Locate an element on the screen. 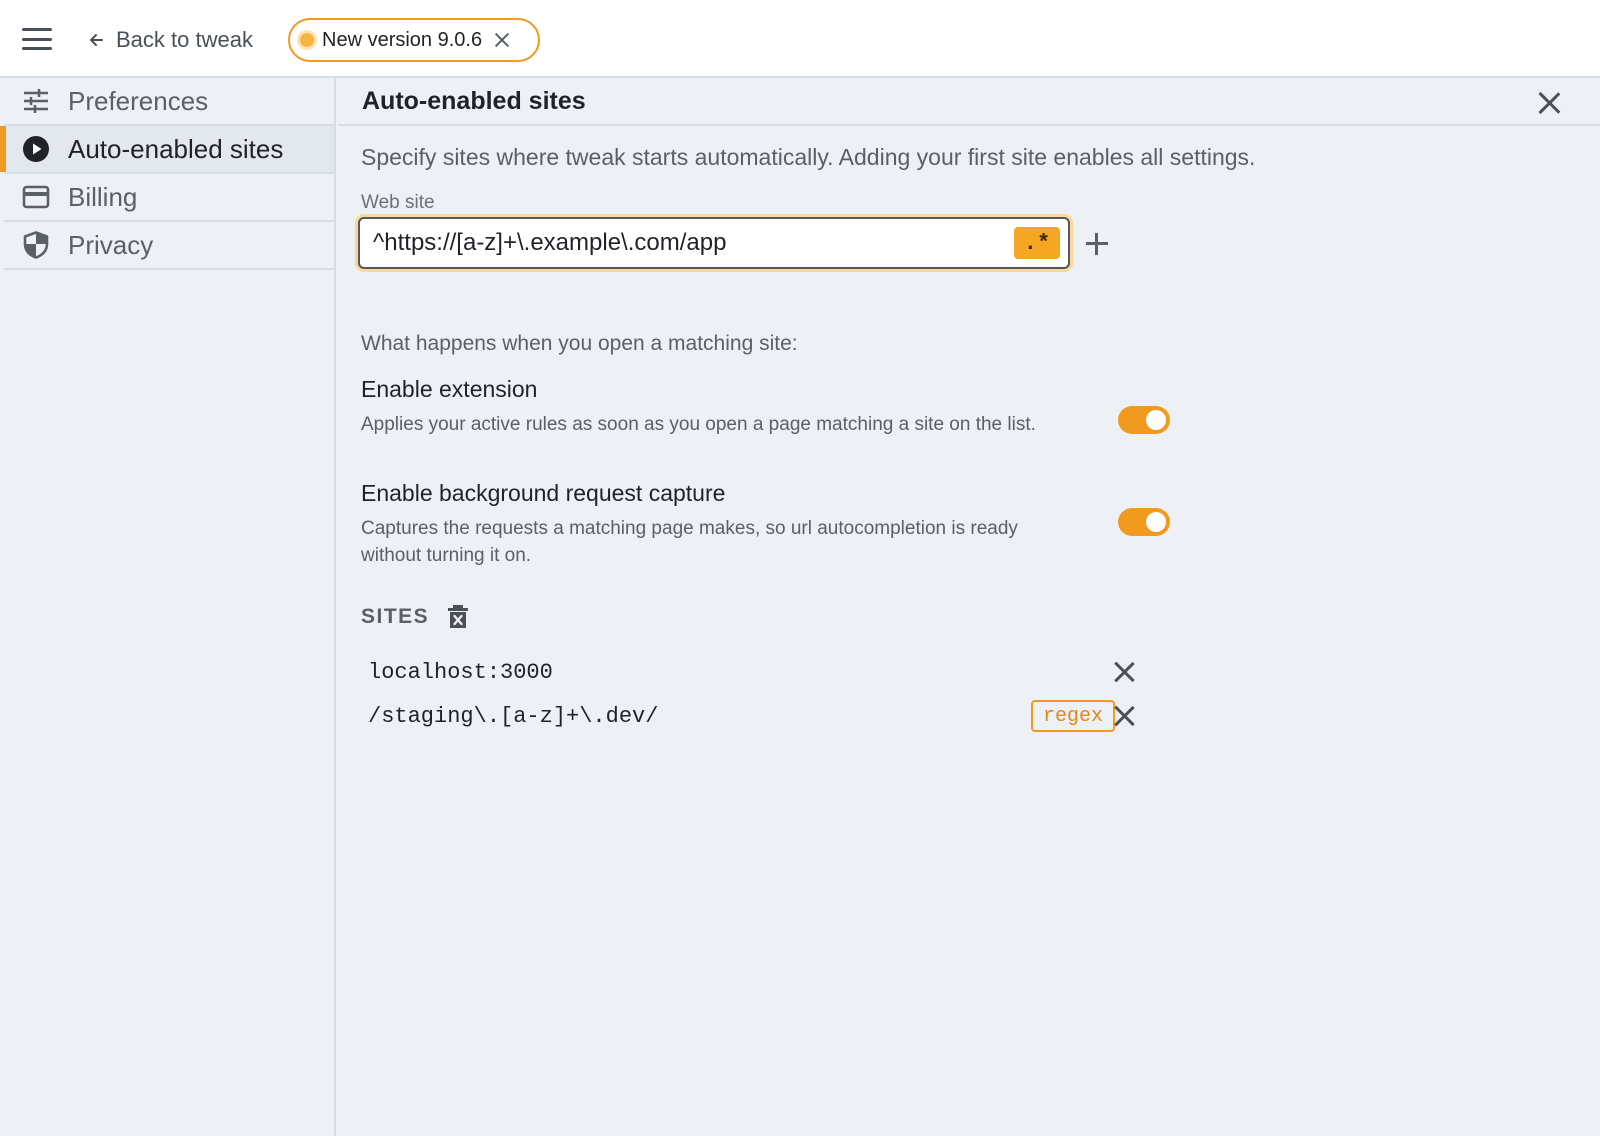 This screenshot has height=1136, width=1600. sites-section-header: SITES is located at coordinates (415, 617).